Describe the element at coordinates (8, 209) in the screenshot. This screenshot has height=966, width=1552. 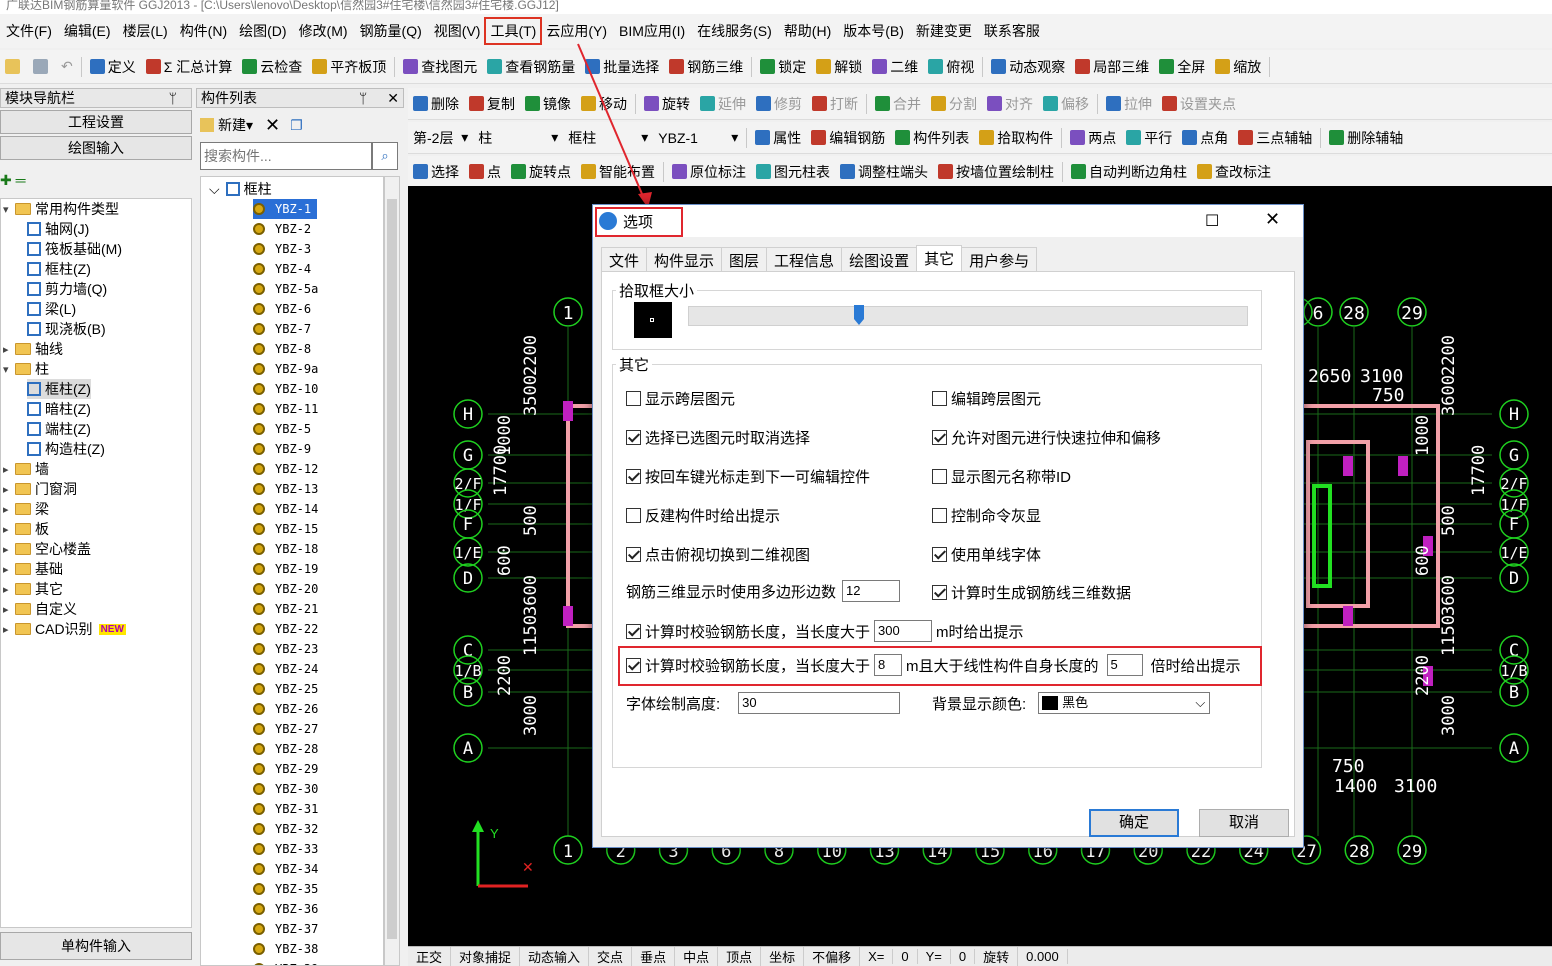
I see `collapse-icon: ▾` at that location.